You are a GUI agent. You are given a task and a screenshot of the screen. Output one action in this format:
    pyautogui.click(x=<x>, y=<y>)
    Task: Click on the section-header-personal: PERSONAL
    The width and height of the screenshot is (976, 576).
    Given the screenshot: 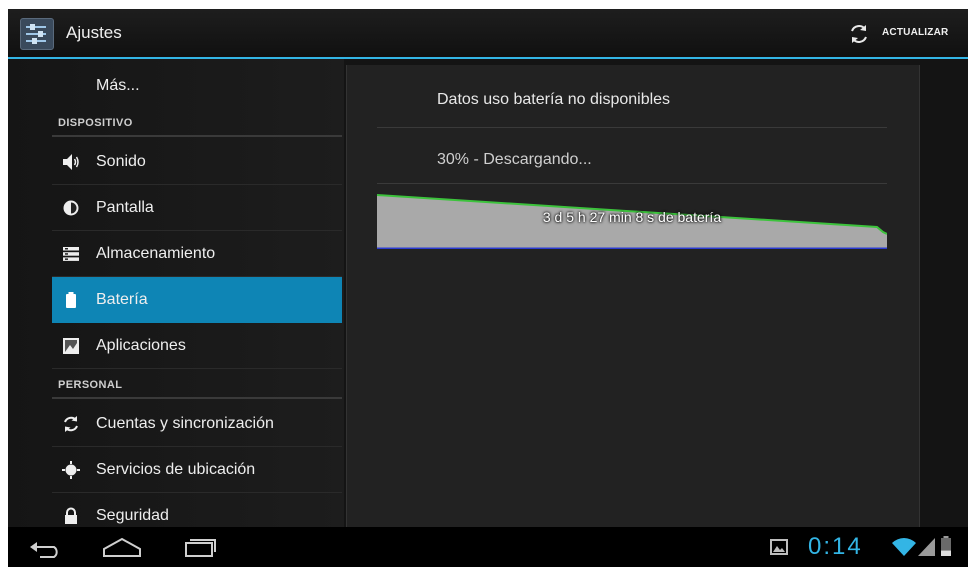 What is the action you would take?
    pyautogui.click(x=90, y=385)
    